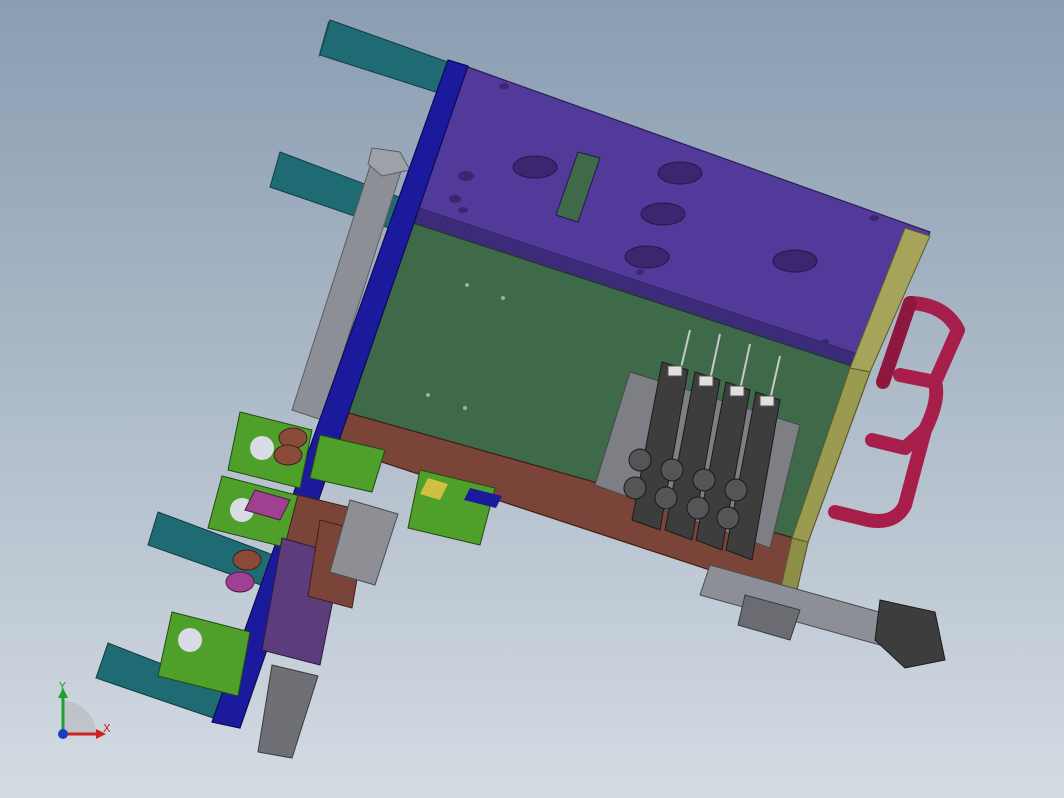 The width and height of the screenshot is (1064, 798). I want to click on cylinder-right, so click(822, 616).